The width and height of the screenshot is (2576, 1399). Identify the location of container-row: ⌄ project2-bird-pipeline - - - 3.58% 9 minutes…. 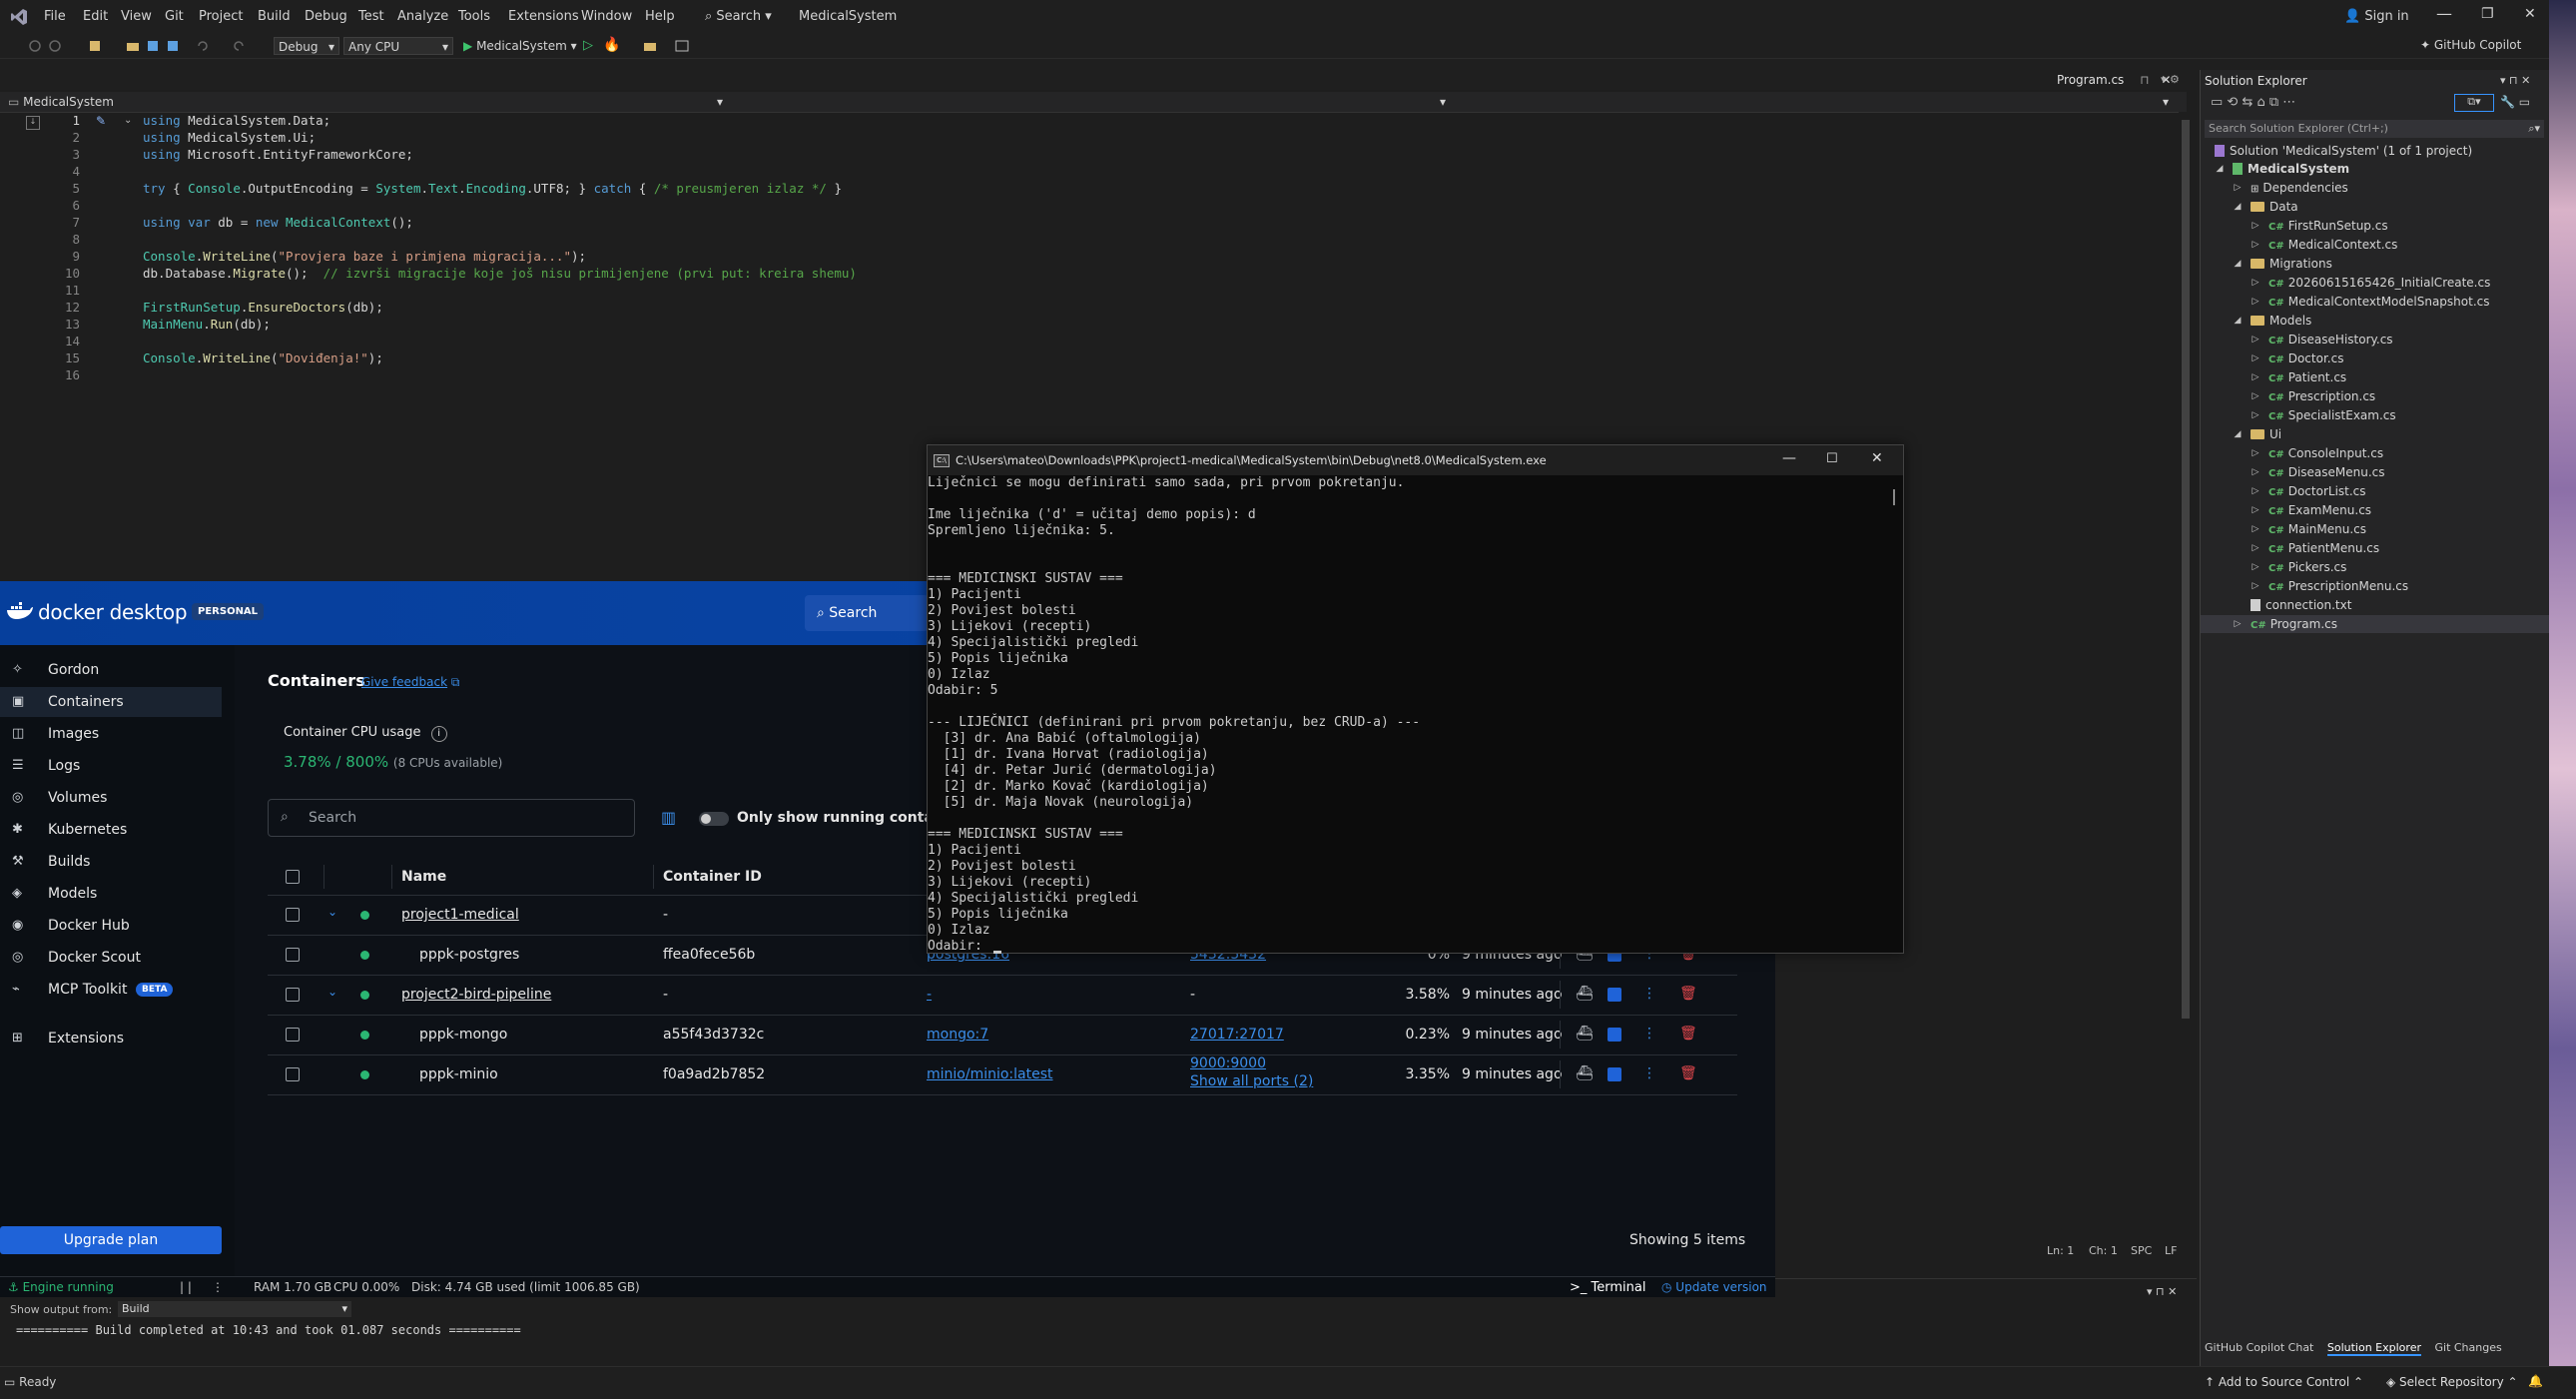
(1002, 996).